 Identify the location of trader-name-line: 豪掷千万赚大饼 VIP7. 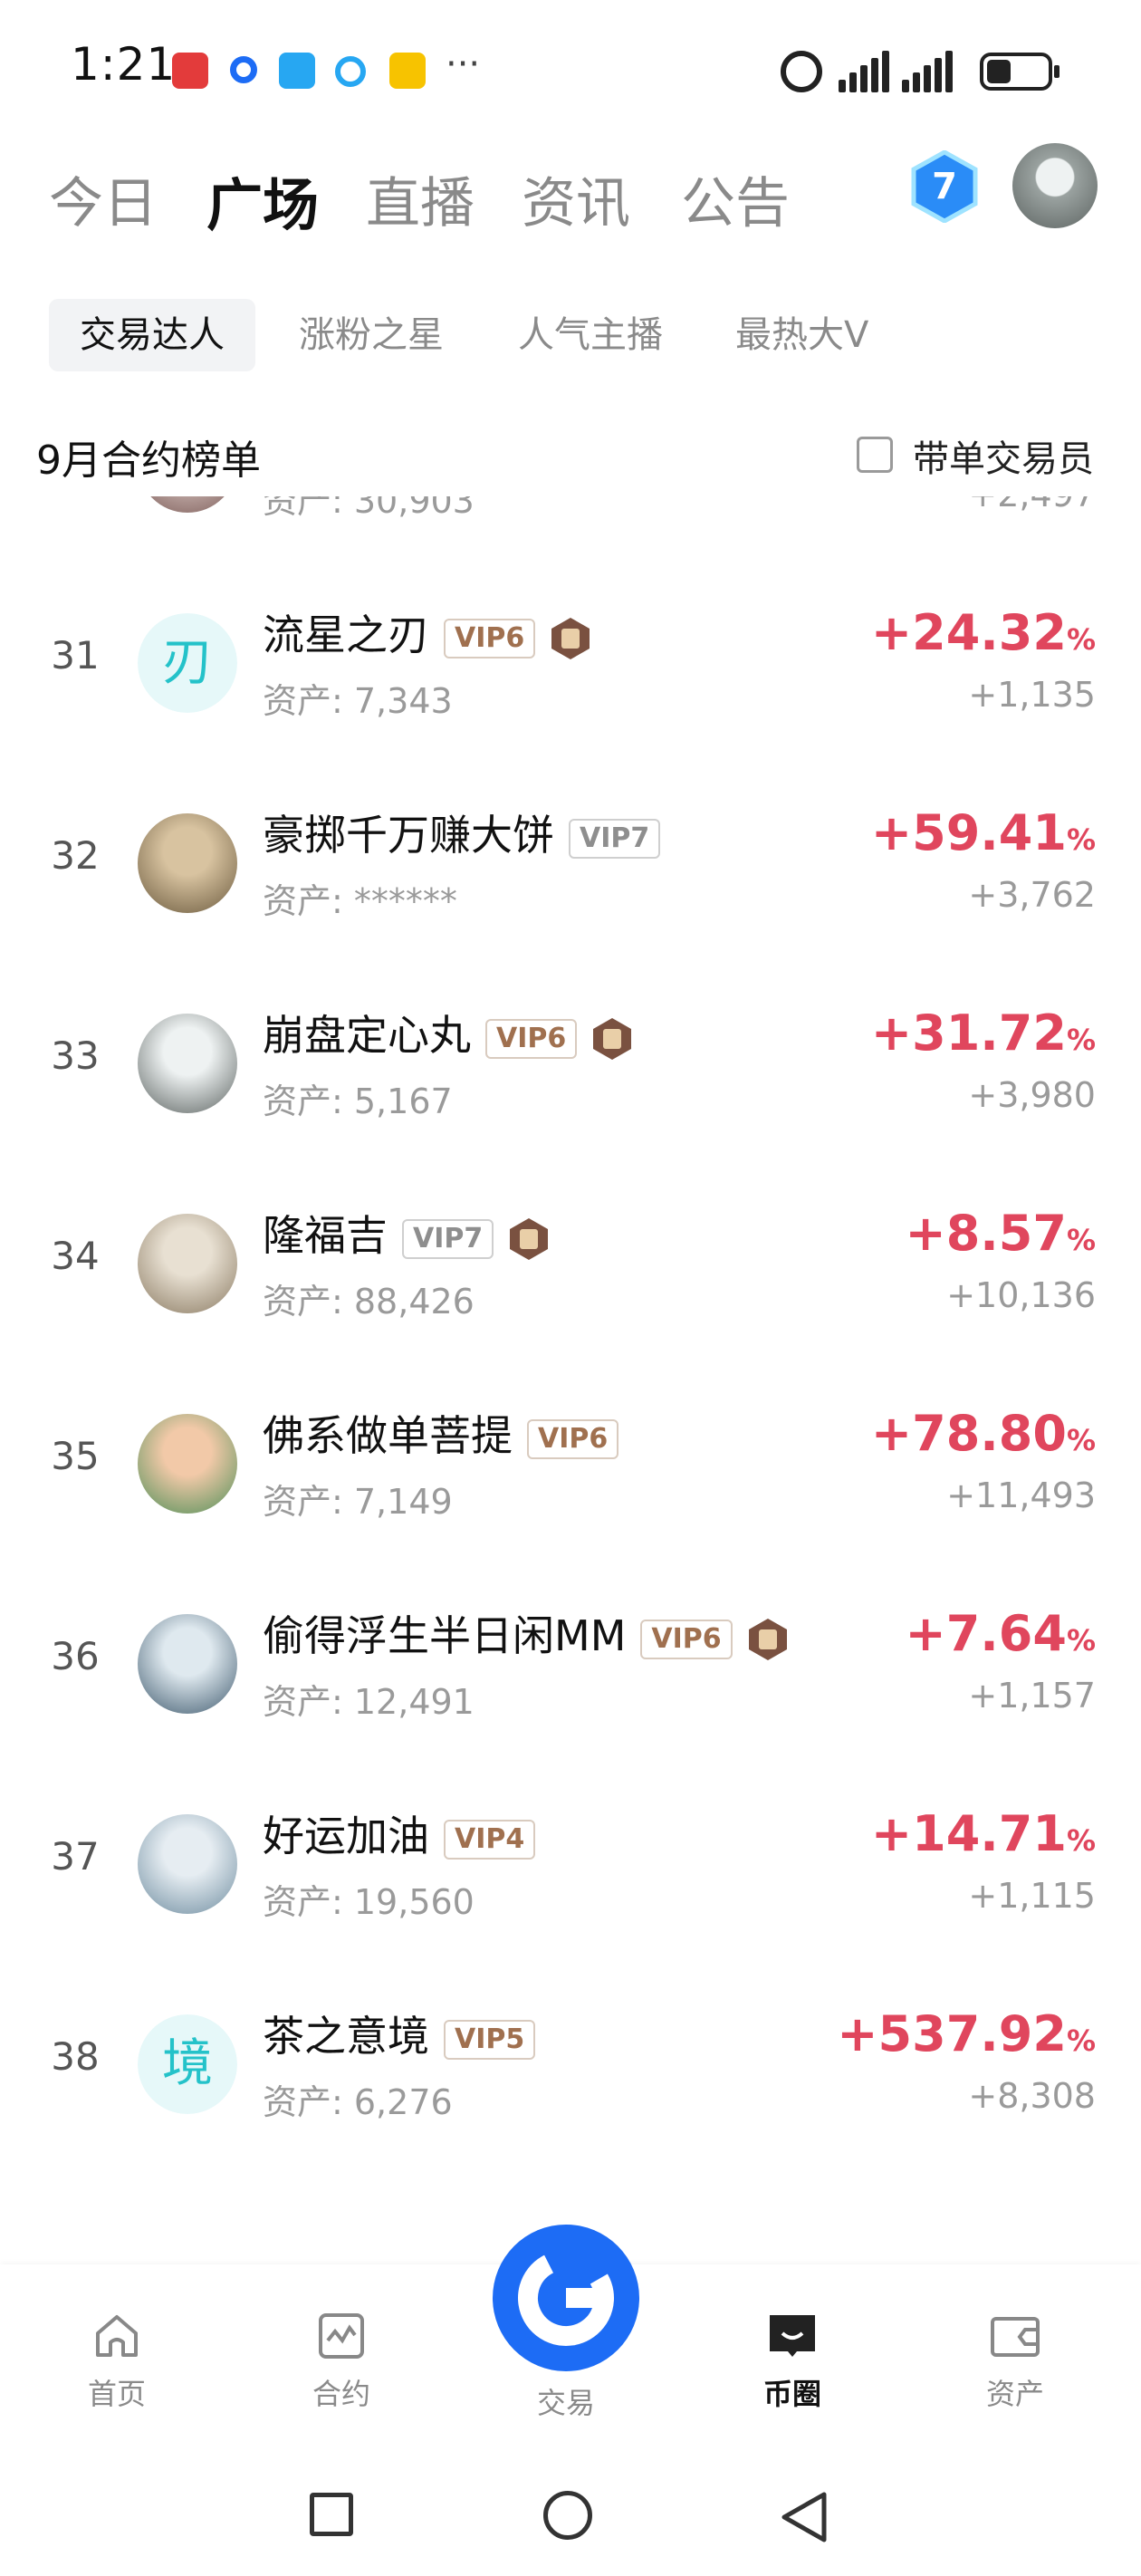
(462, 832).